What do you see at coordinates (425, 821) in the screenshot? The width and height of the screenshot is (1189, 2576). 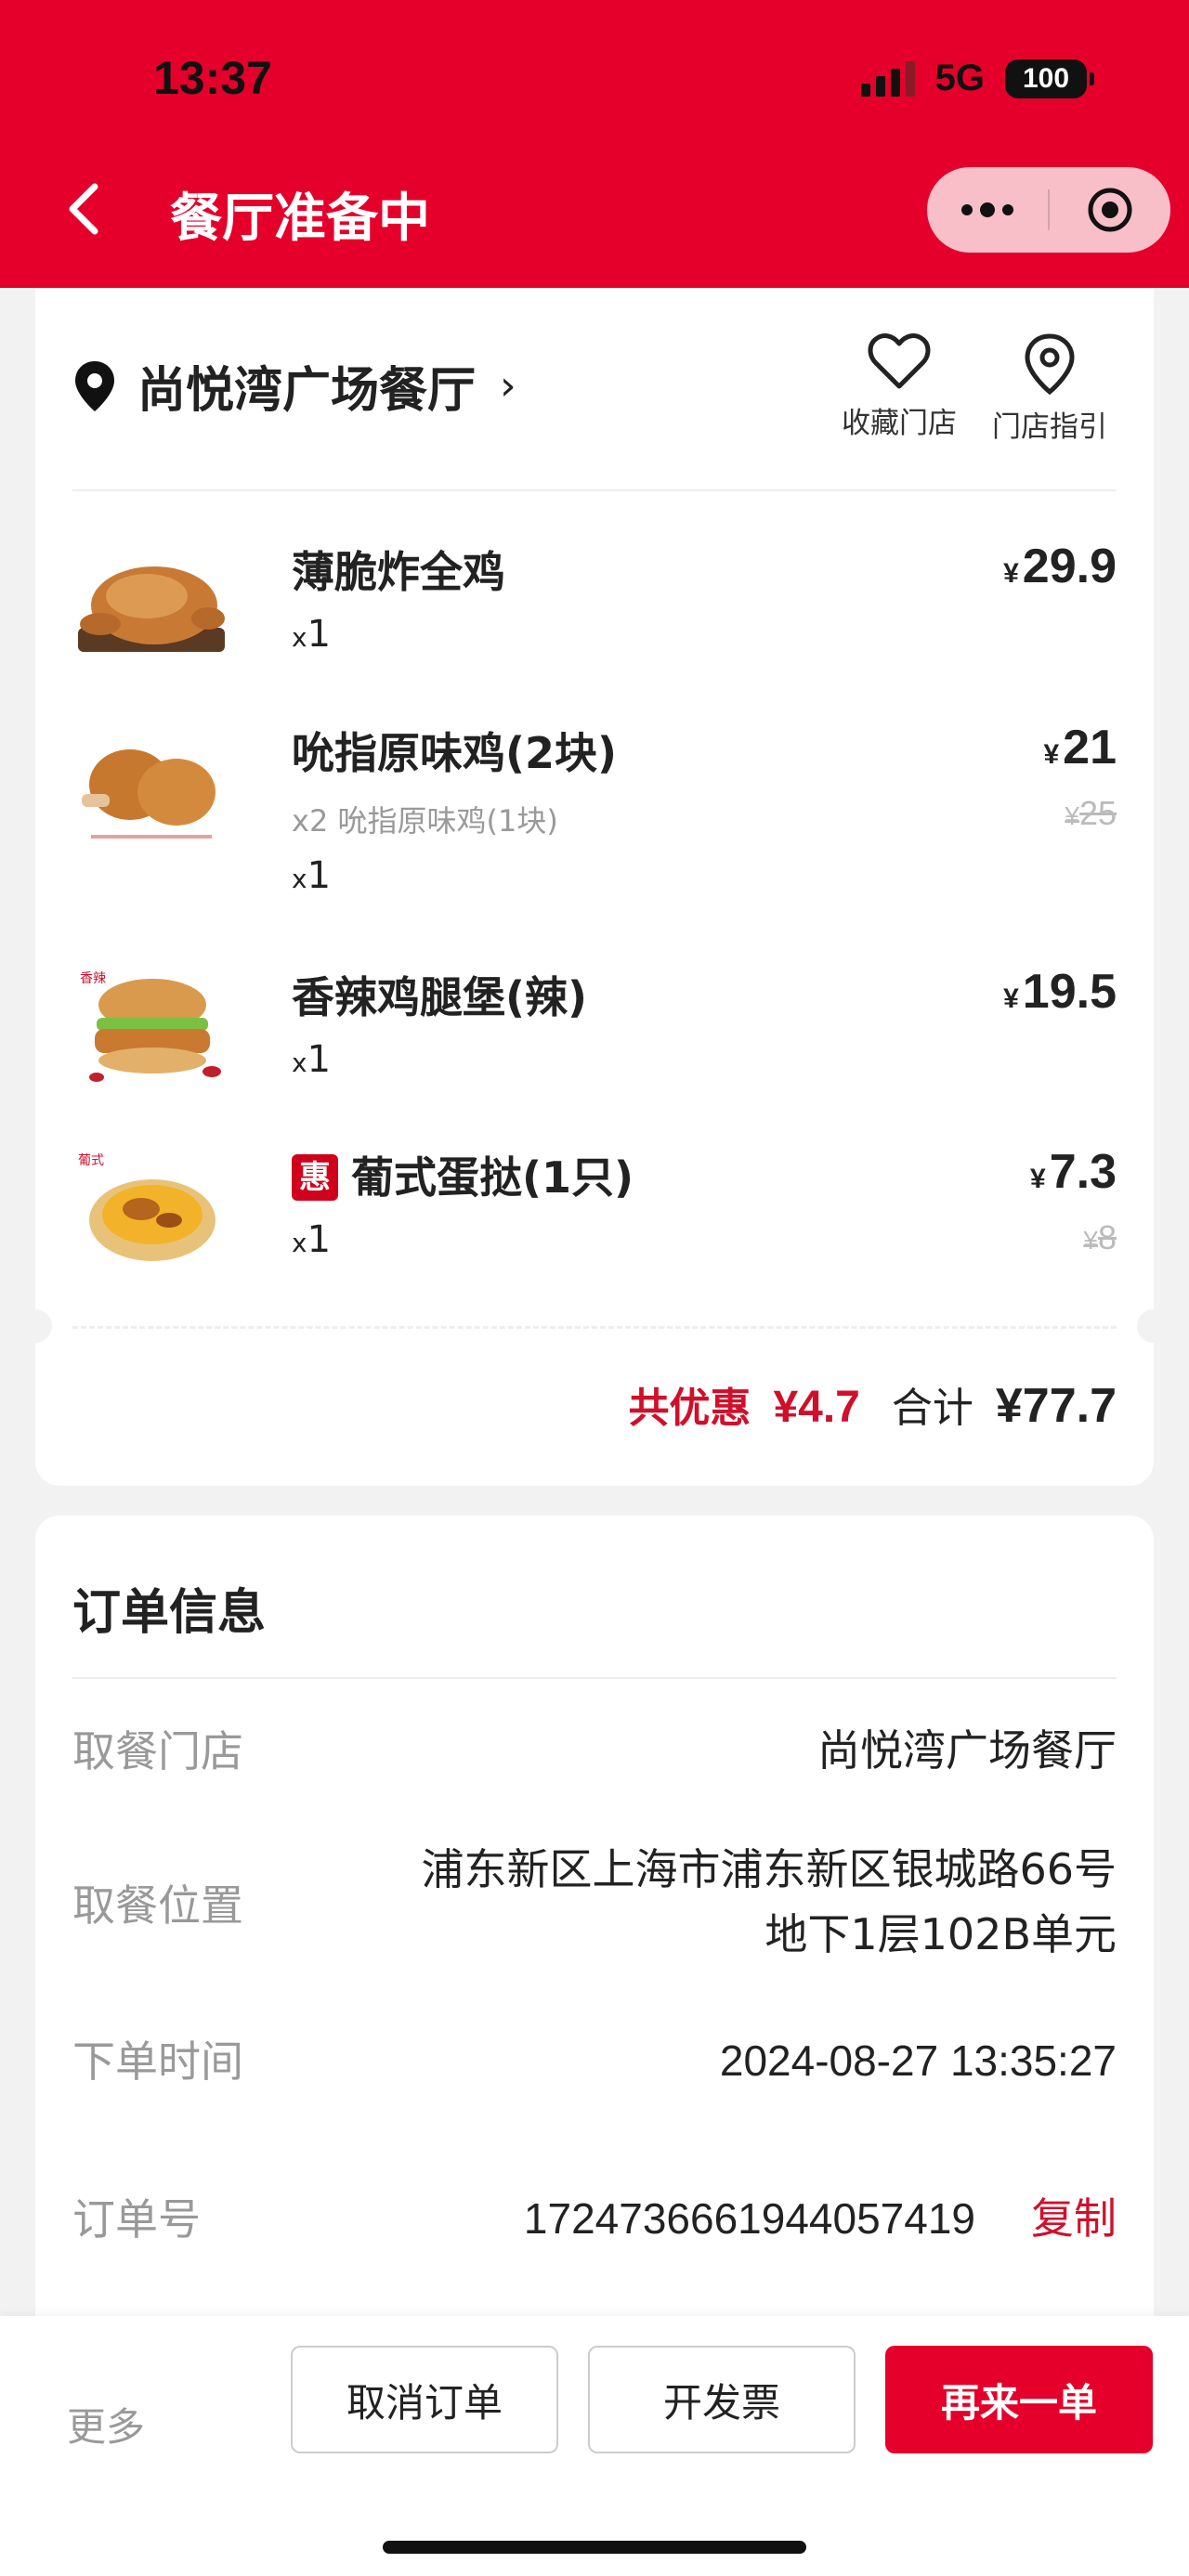 I see `item-detail: x2 吮指原味鸡(1块)` at bounding box center [425, 821].